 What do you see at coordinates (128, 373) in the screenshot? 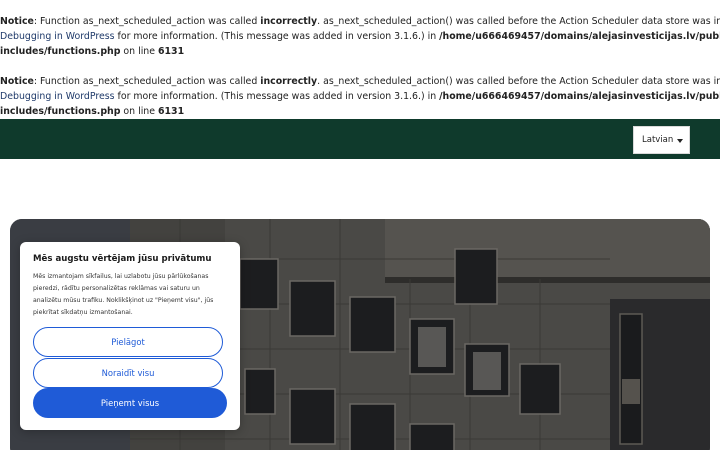
I see `reject-all-button: Noraidīt visu` at bounding box center [128, 373].